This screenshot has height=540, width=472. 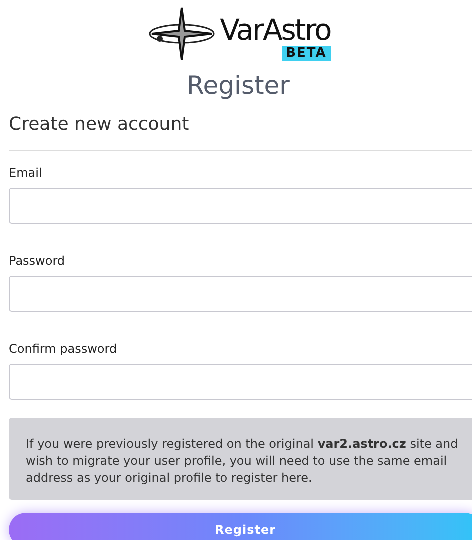 What do you see at coordinates (238, 86) in the screenshot?
I see `page-title: Register` at bounding box center [238, 86].